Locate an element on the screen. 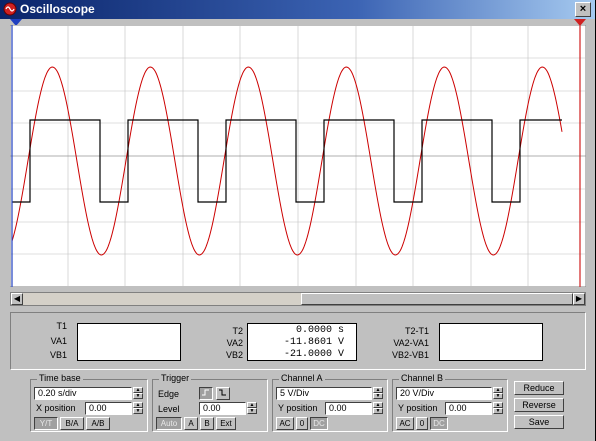 The image size is (596, 441). channel-a-title: Channel A is located at coordinates (302, 378).